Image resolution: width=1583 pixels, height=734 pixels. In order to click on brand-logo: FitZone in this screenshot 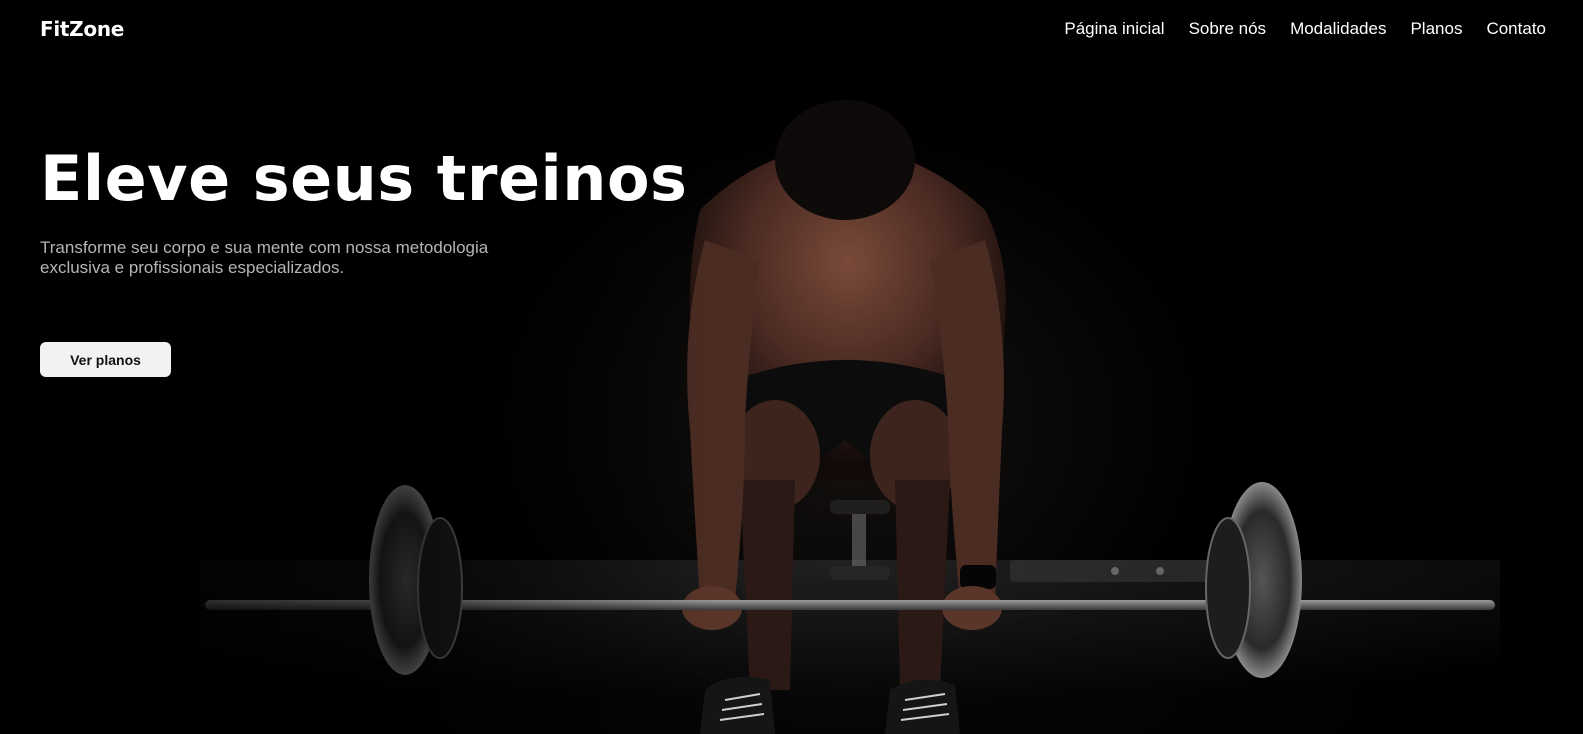, I will do `click(82, 29)`.